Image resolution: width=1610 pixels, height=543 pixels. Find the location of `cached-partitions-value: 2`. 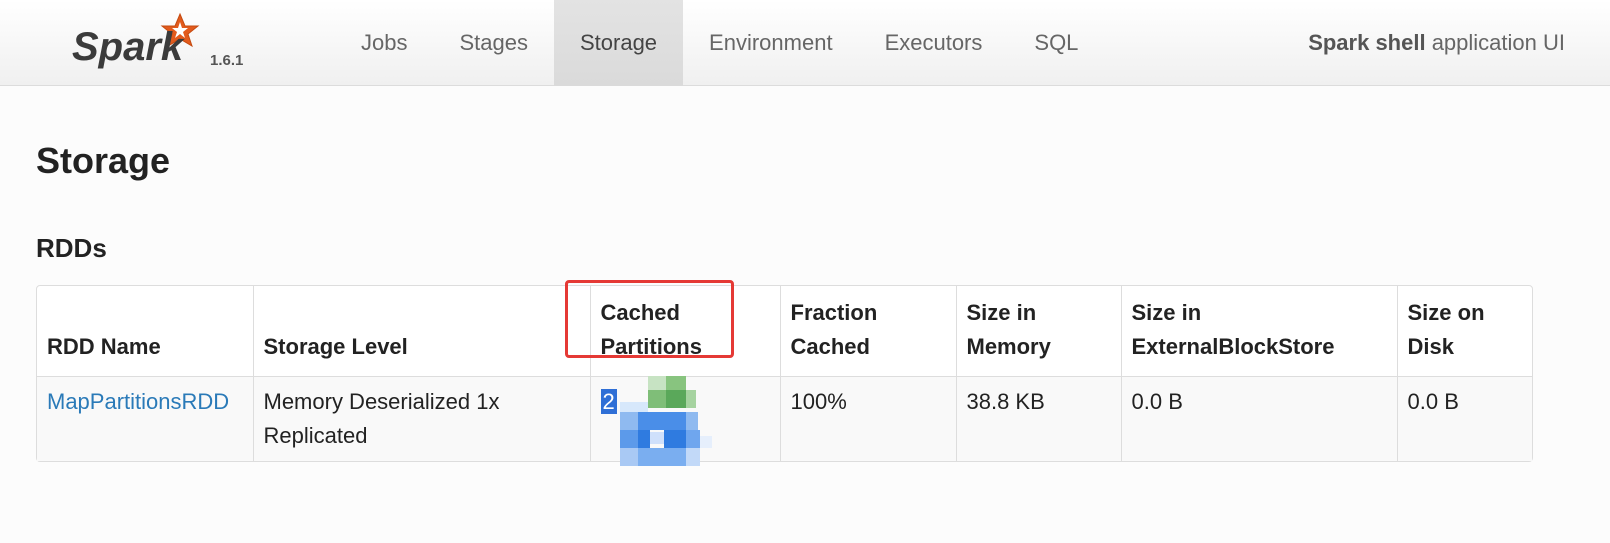

cached-partitions-value: 2 is located at coordinates (608, 401).